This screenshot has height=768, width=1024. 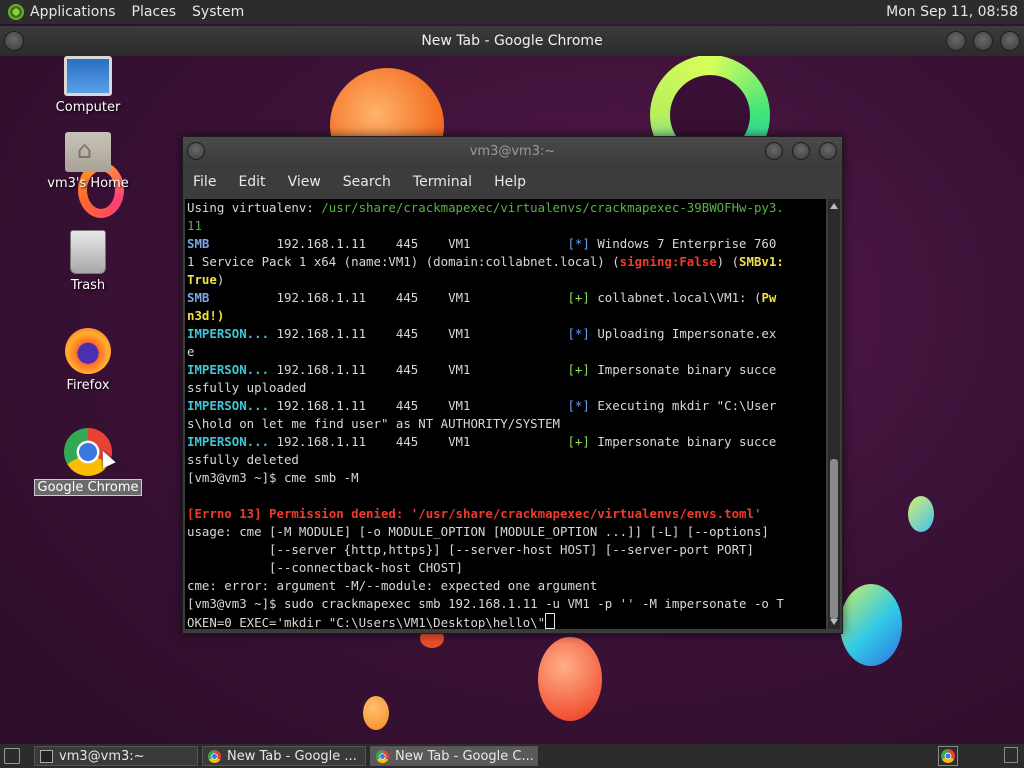 I want to click on desktop-icon-firefox: Firefox, so click(x=88, y=360).